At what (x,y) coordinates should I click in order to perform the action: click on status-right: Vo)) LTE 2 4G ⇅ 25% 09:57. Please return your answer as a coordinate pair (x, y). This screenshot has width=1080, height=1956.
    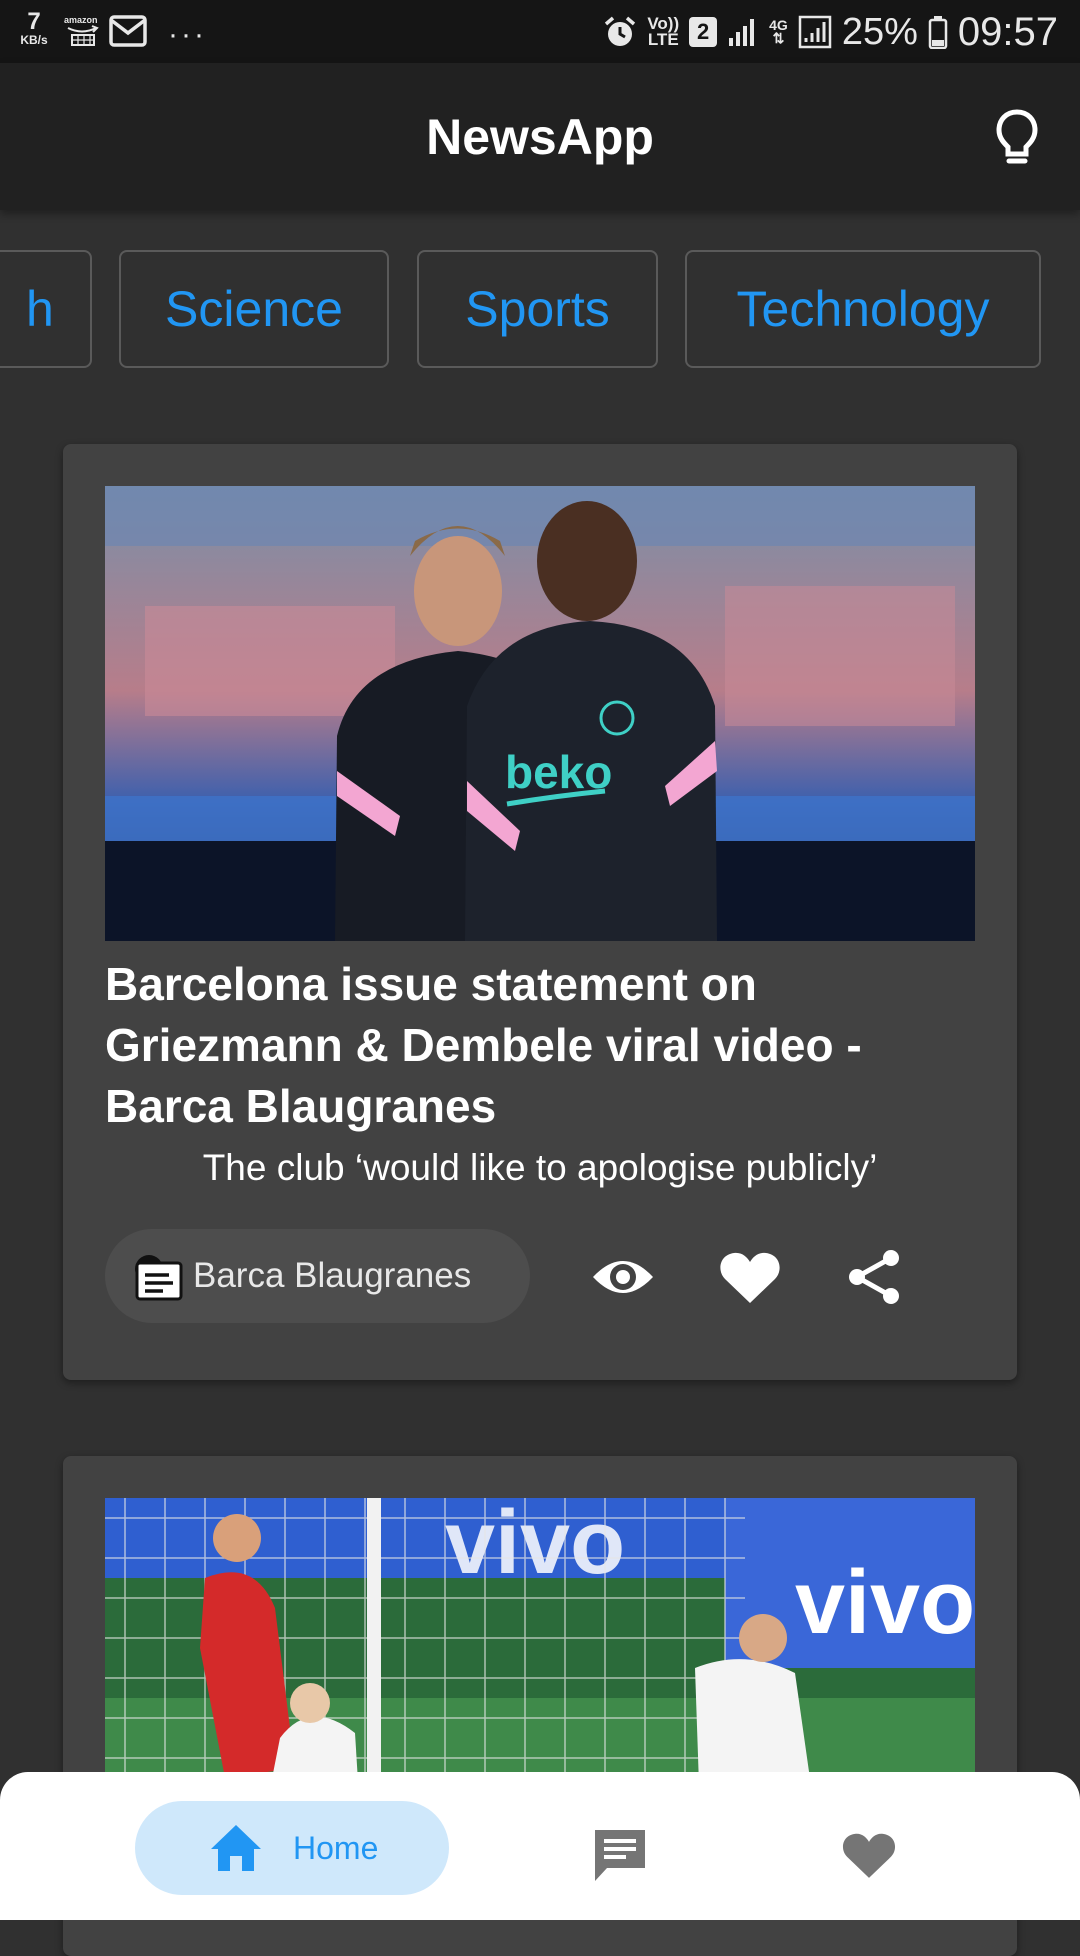
    Looking at the image, I should click on (830, 32).